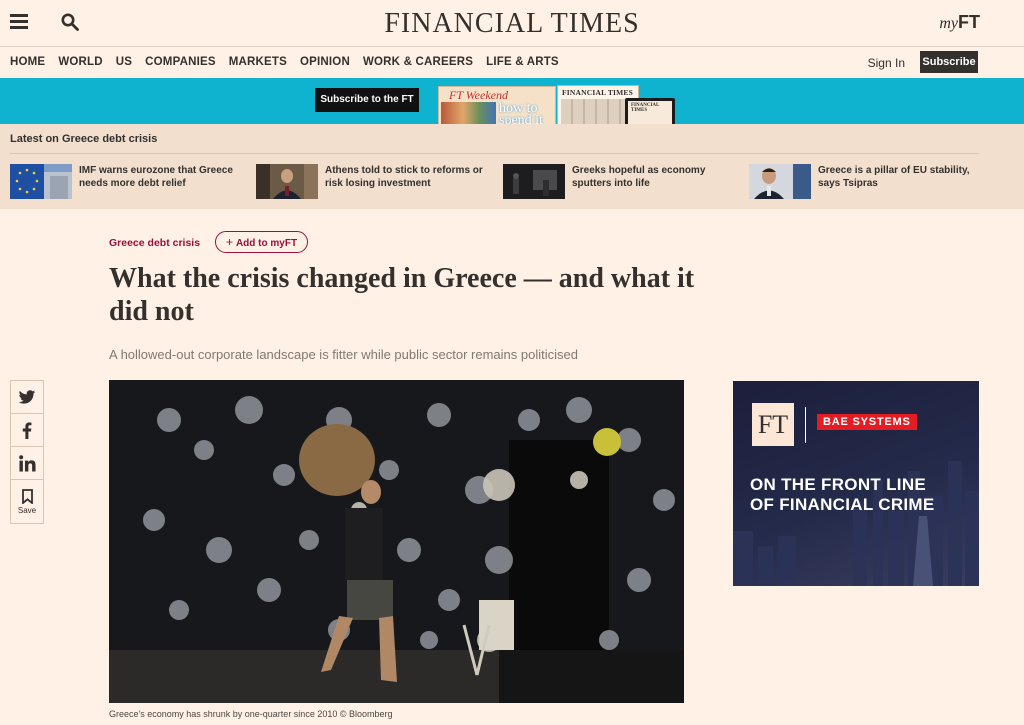 This screenshot has width=1024, height=725. Describe the element at coordinates (521, 113) in the screenshot. I see `weekend-cover-text: how to spend it` at that location.